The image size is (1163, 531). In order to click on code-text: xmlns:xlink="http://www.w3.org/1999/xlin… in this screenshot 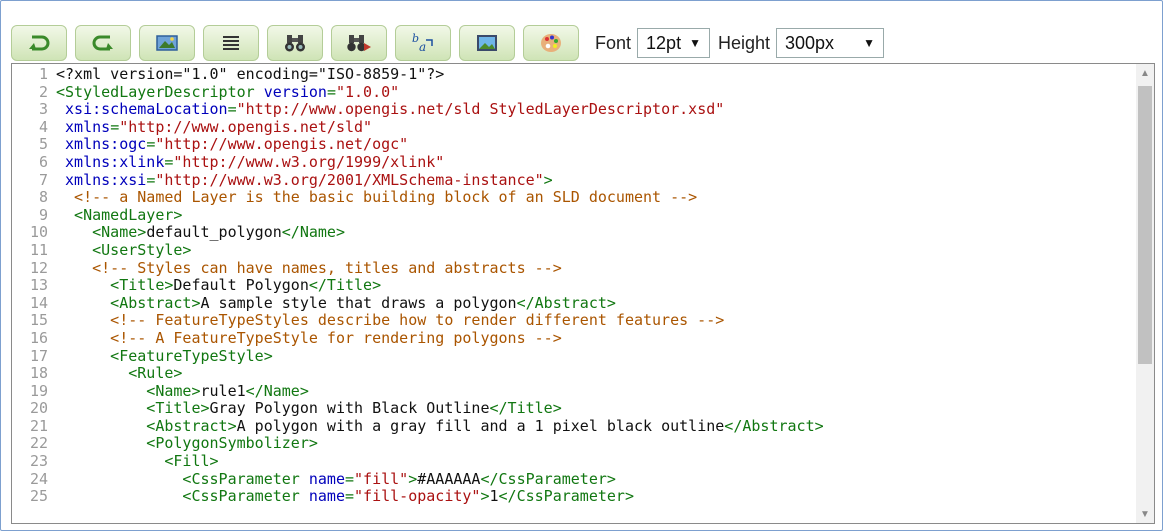, I will do `click(597, 162)`.